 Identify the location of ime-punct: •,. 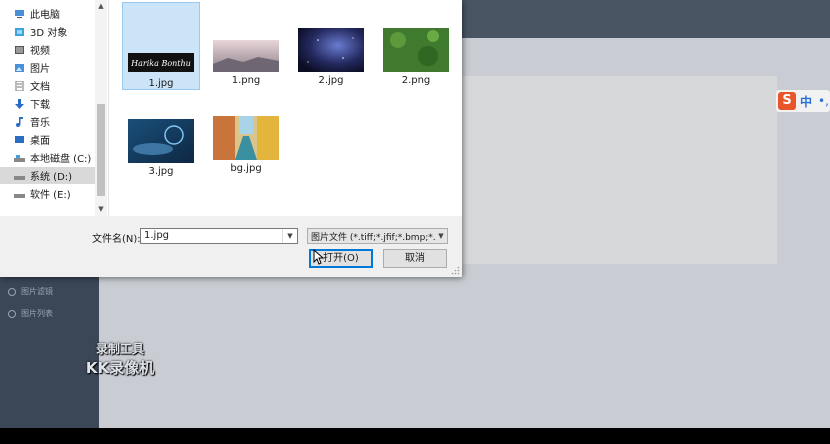
(823, 101).